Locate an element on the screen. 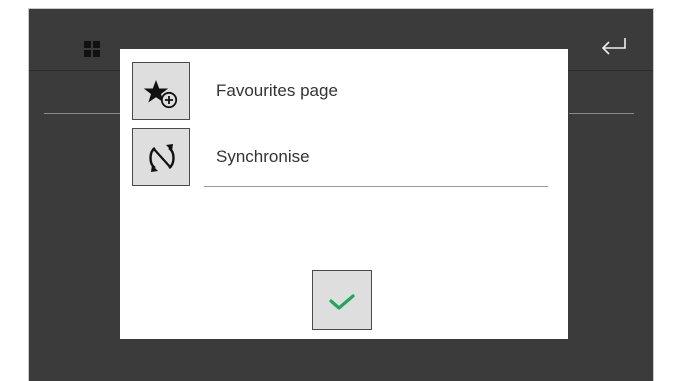  menu-item-synchronise: Synchronise is located at coordinates (342, 157).